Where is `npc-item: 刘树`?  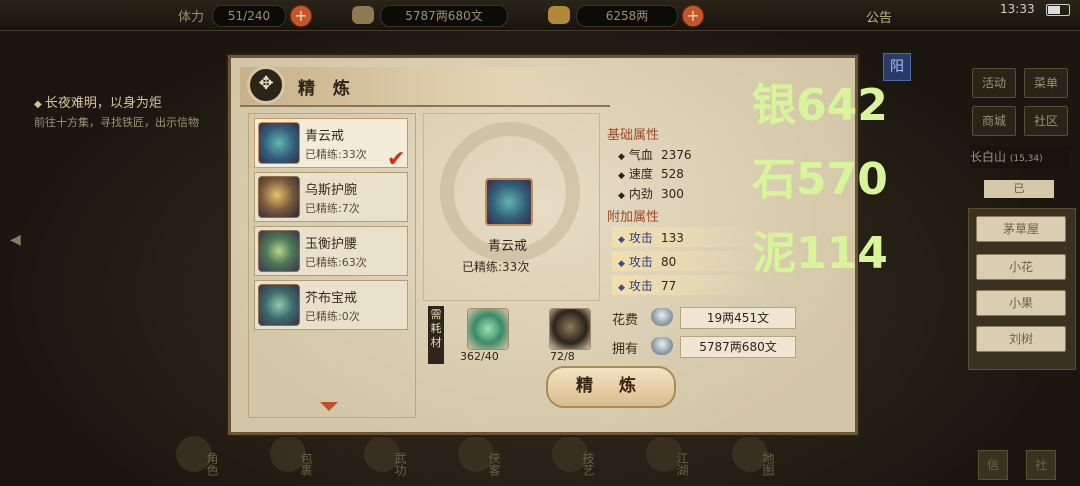 npc-item: 刘树 is located at coordinates (1021, 339).